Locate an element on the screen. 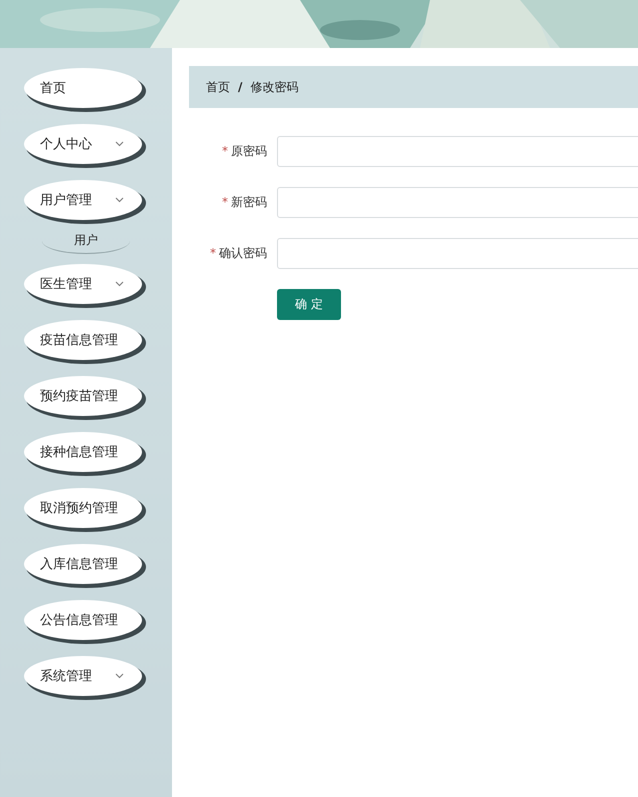 The width and height of the screenshot is (638, 797). field-label: * 原密码 is located at coordinates (244, 151).